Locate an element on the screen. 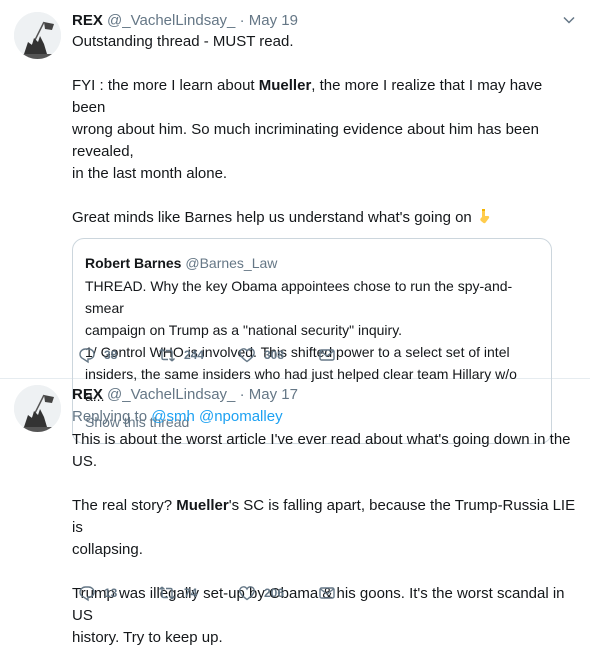 The height and width of the screenshot is (649, 590). point-down-emoji-icon is located at coordinates (484, 216).